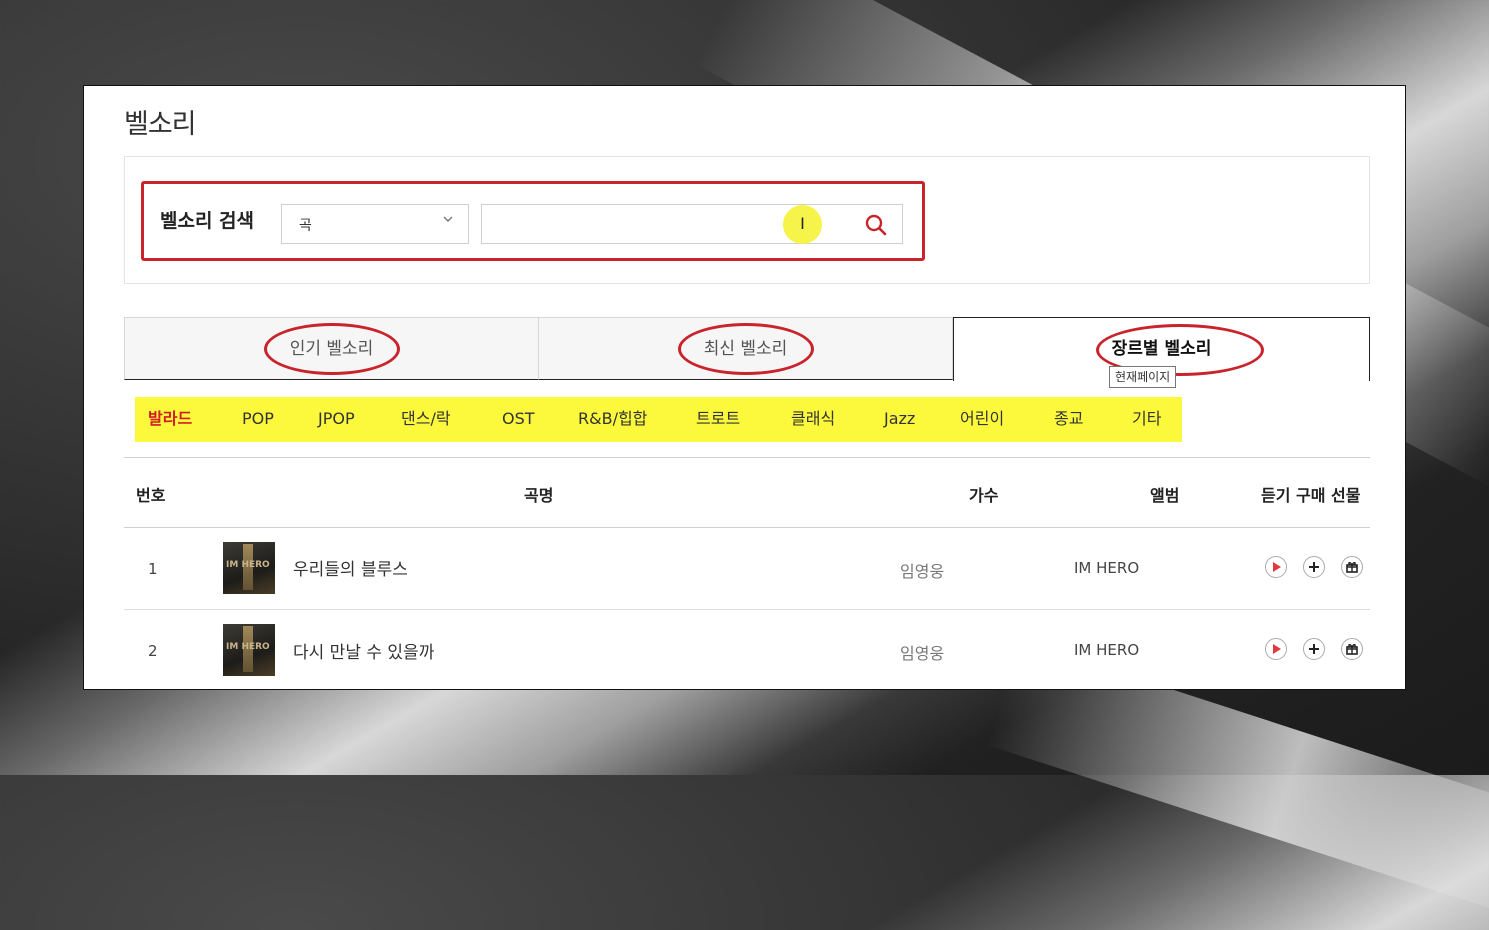 Image resolution: width=1489 pixels, height=930 pixels. I want to click on table-row: 1 IM HERO 우리들의 블루스 임영웅 IM HERO, so click(747, 568).